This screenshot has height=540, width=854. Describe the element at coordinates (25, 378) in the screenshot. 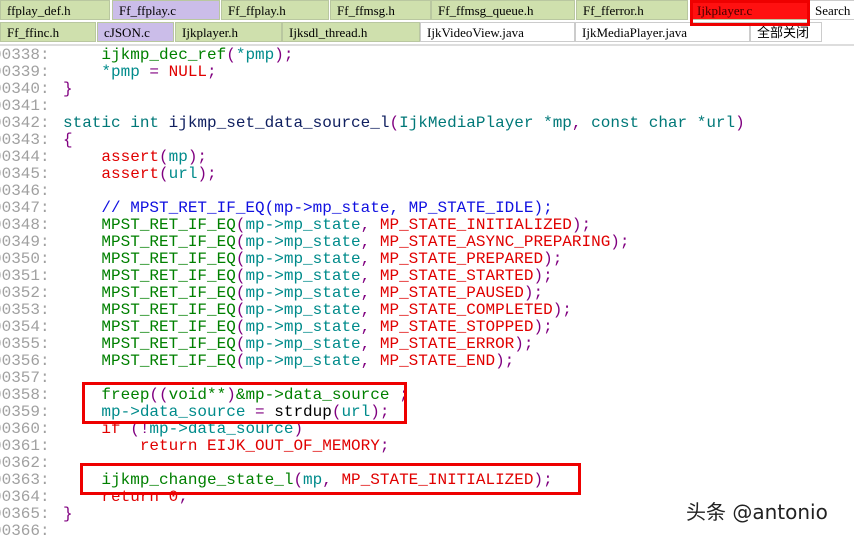

I see `line-number: 00357:` at that location.